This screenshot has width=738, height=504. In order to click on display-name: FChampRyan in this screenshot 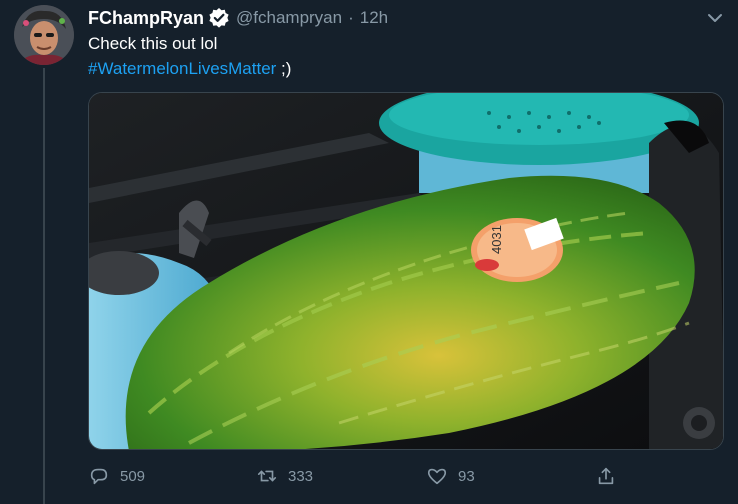, I will do `click(146, 18)`.